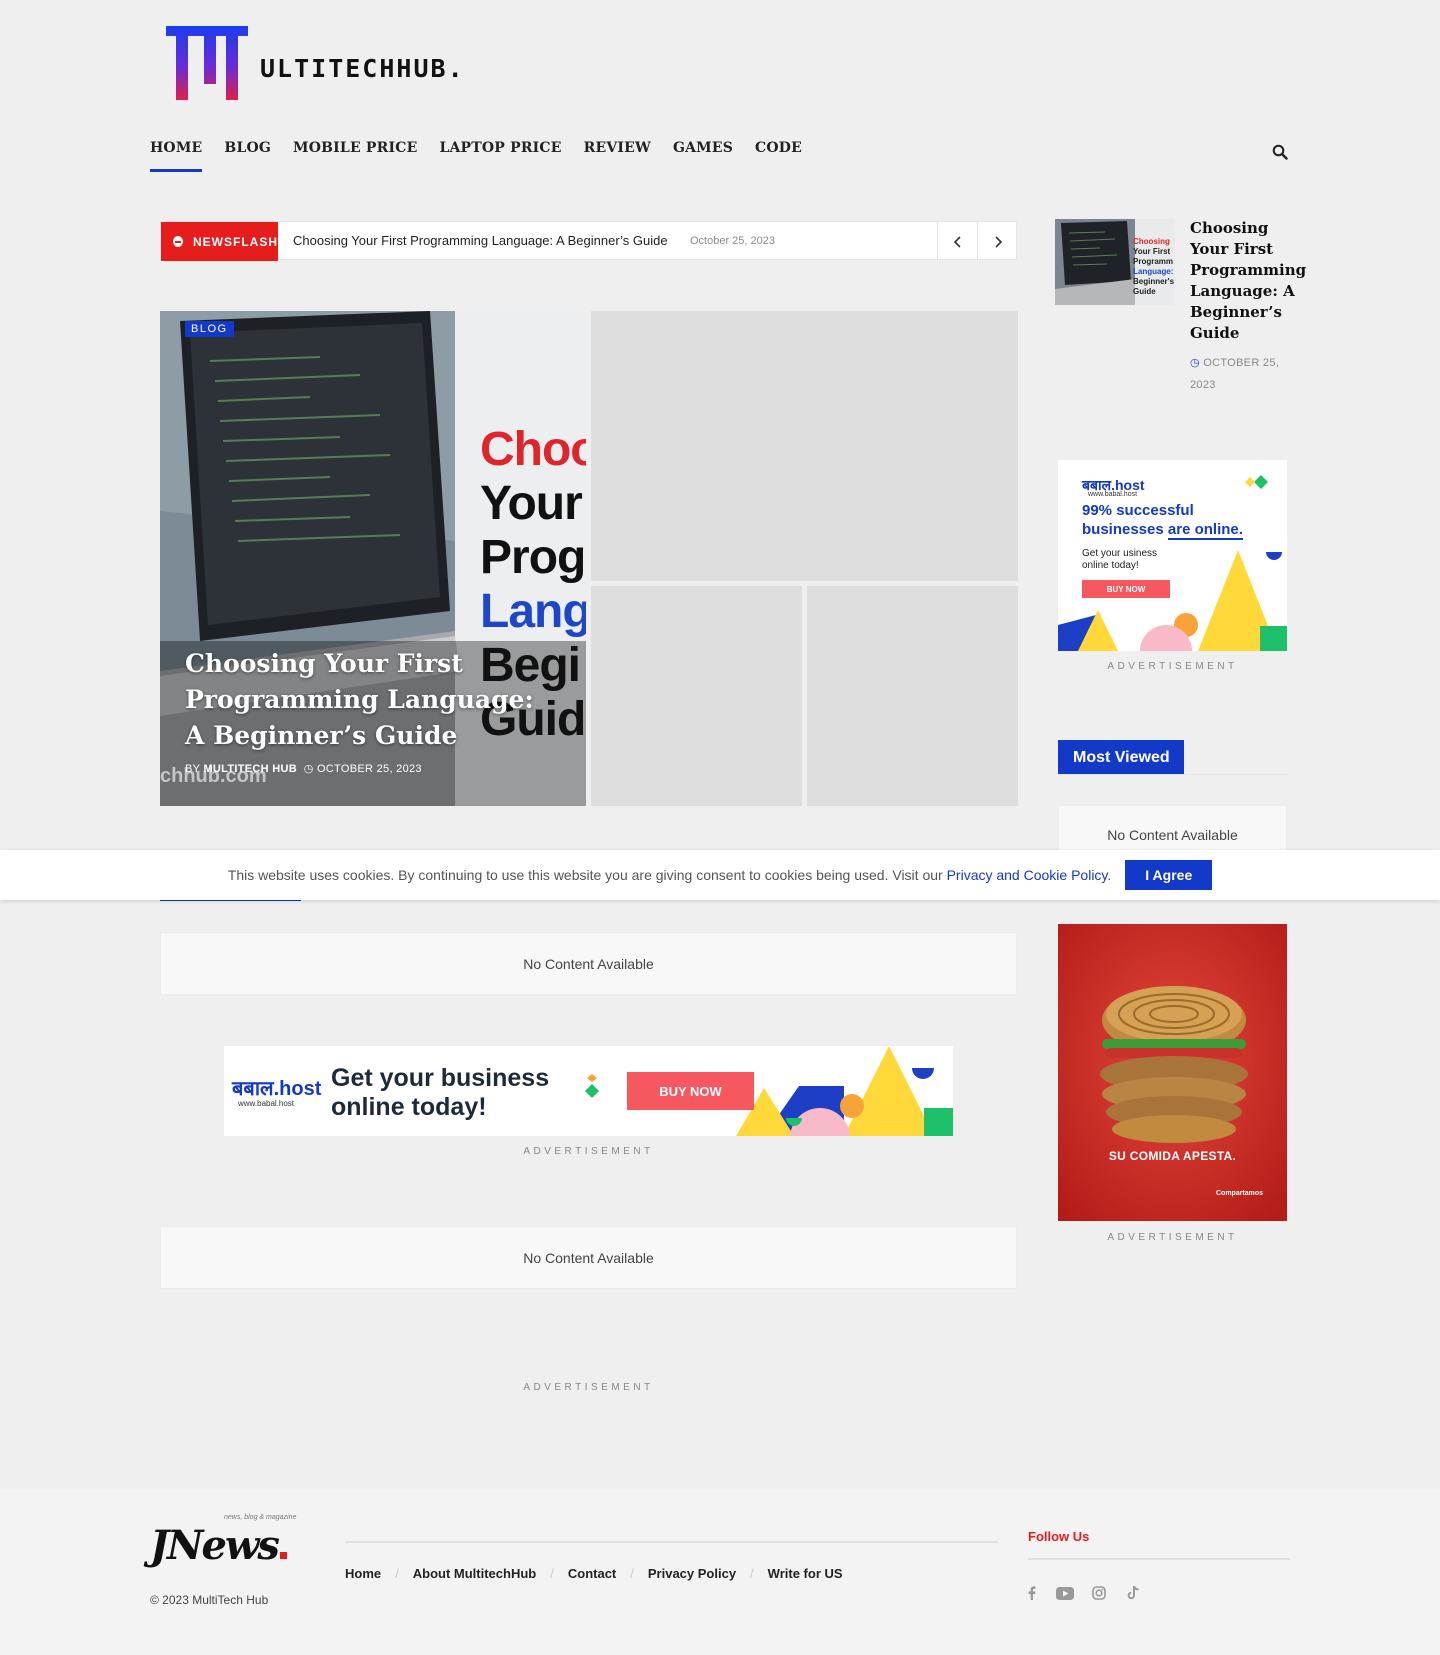 Image resolution: width=1440 pixels, height=1655 pixels. What do you see at coordinates (1235, 374) in the screenshot?
I see `sidebar-post-date: OCTOBER 25, 2023` at bounding box center [1235, 374].